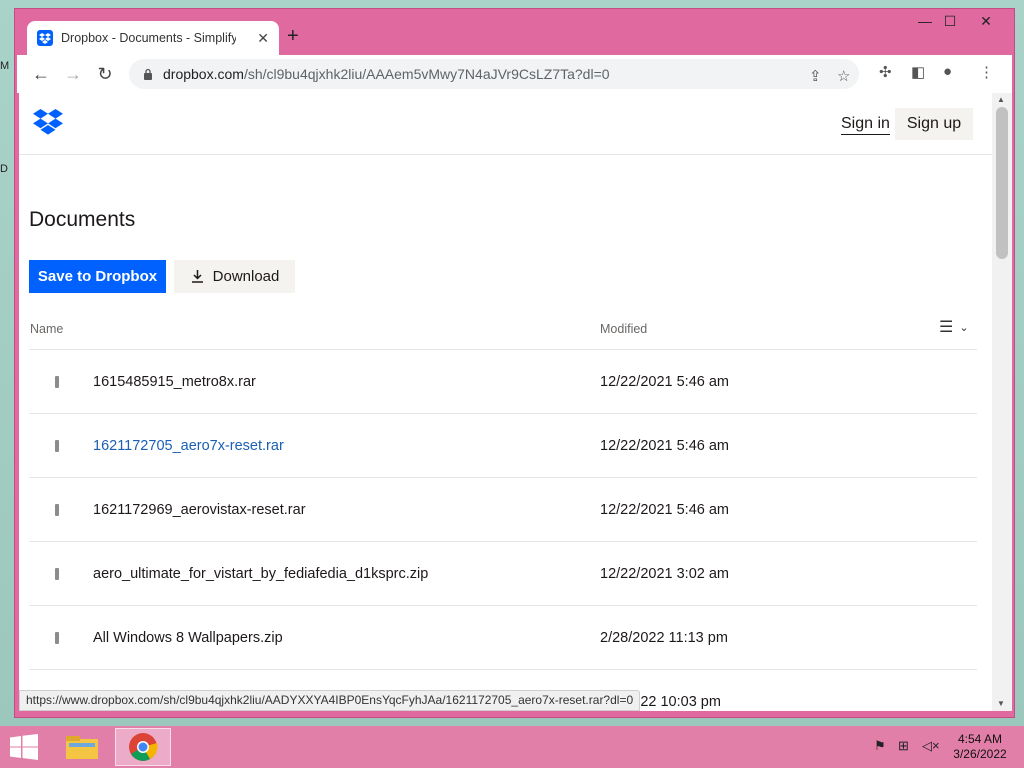 The image size is (1024, 768). What do you see at coordinates (964, 327) in the screenshot?
I see `chevron-down-icon: ⌄` at bounding box center [964, 327].